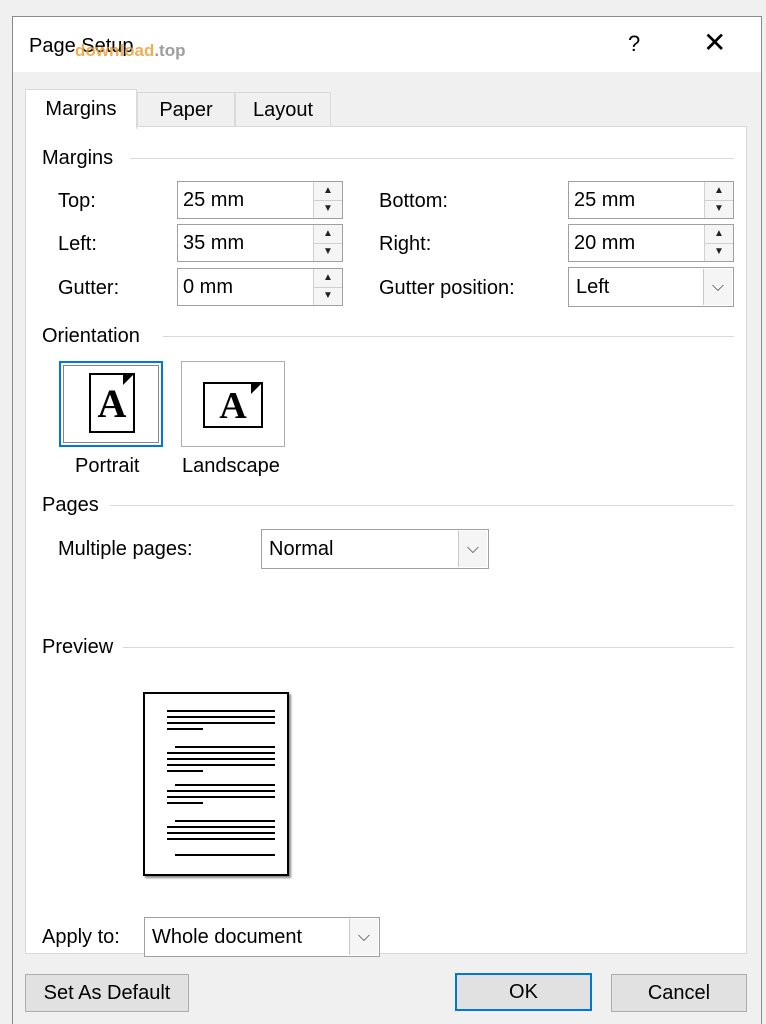  What do you see at coordinates (714, 43) in the screenshot?
I see `close-icon: ✕` at bounding box center [714, 43].